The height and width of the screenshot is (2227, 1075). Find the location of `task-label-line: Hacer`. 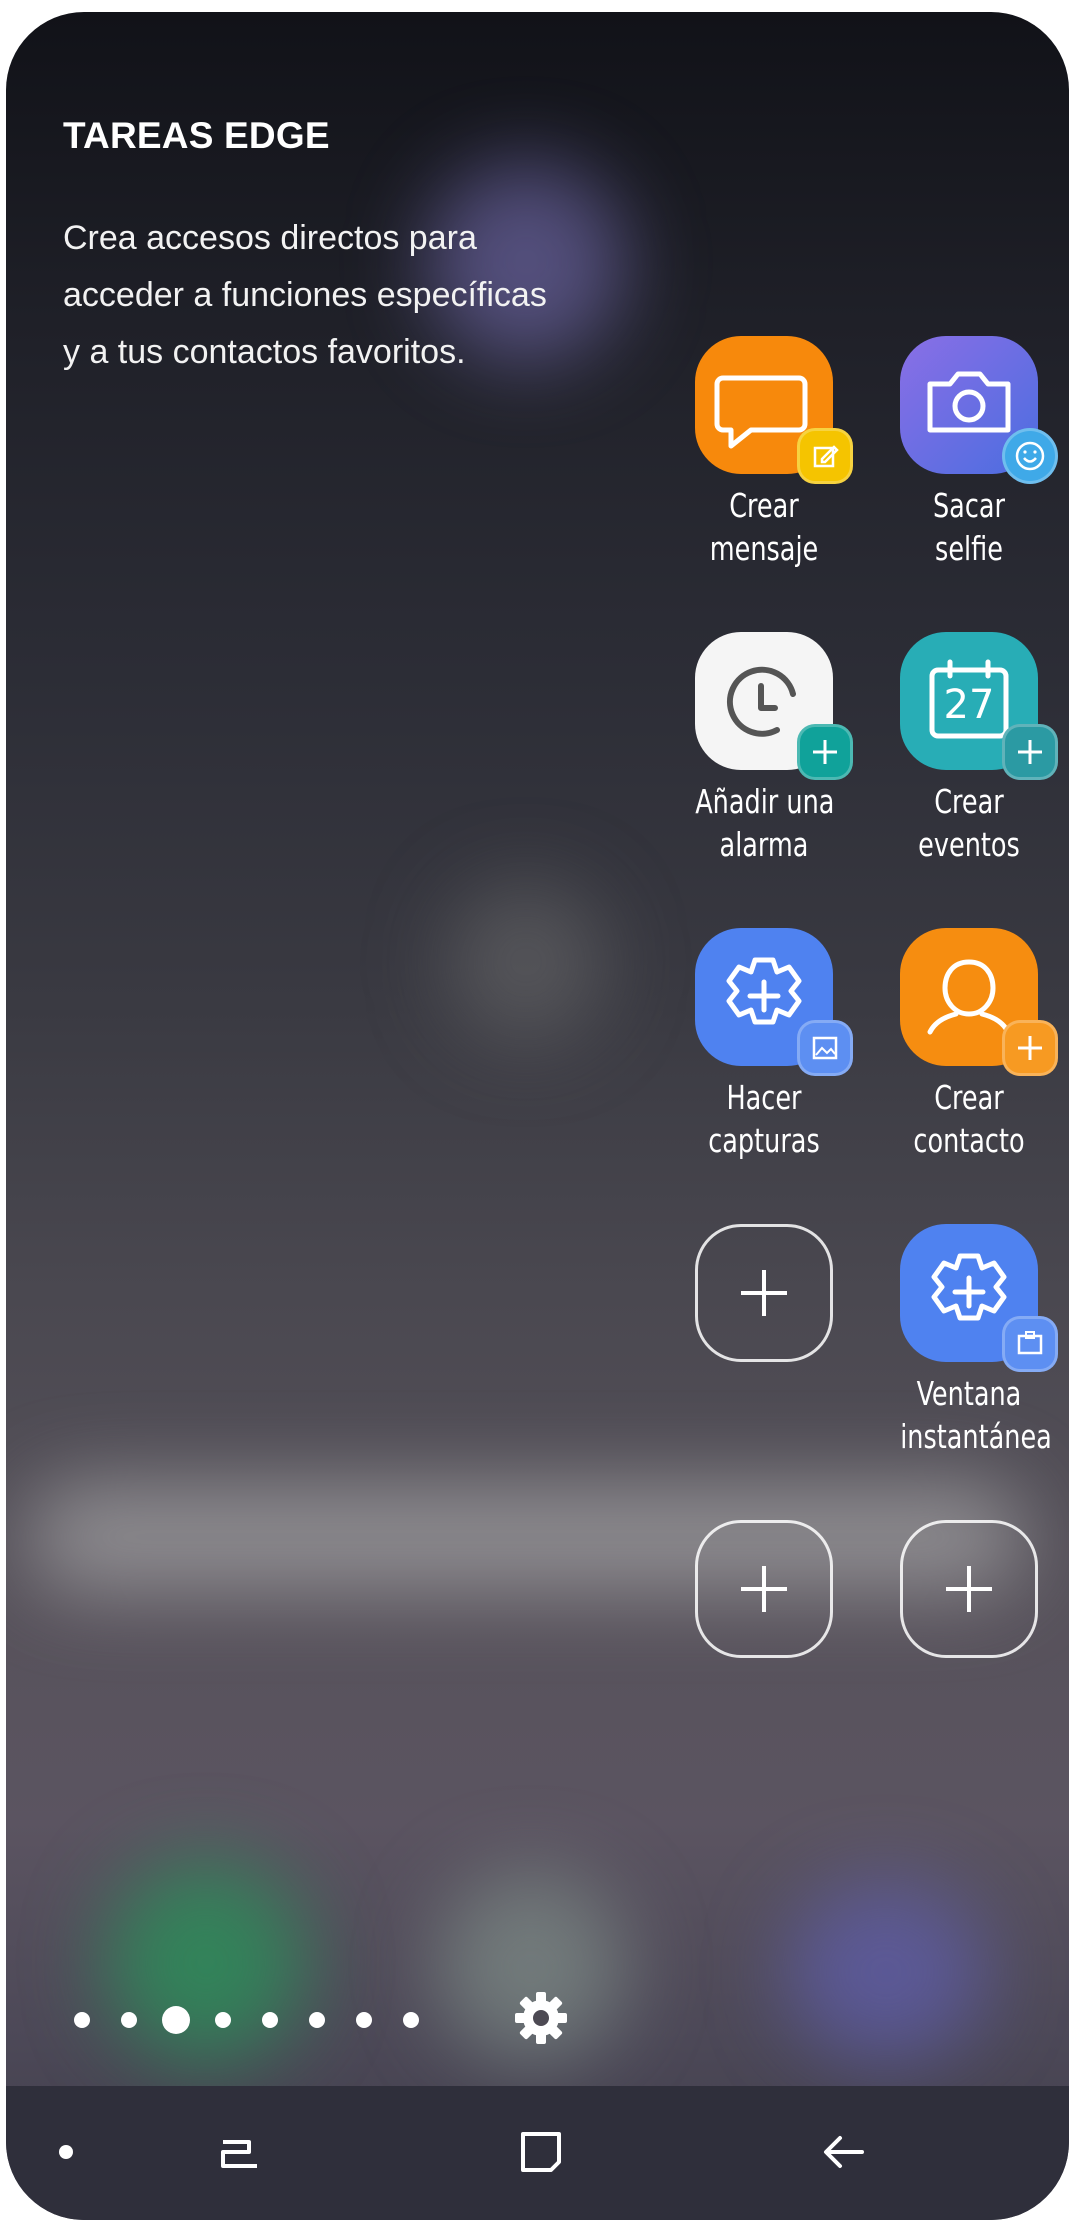

task-label-line: Hacer is located at coordinates (764, 1097).